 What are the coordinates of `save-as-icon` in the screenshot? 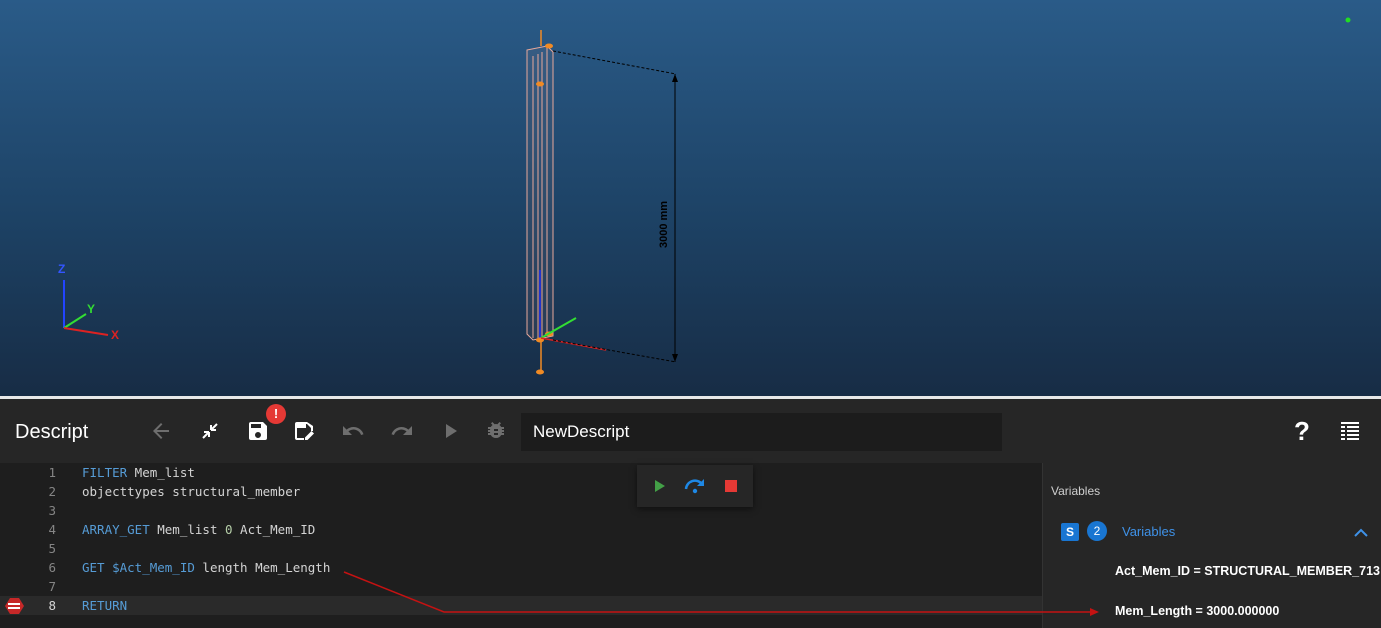 It's located at (304, 431).